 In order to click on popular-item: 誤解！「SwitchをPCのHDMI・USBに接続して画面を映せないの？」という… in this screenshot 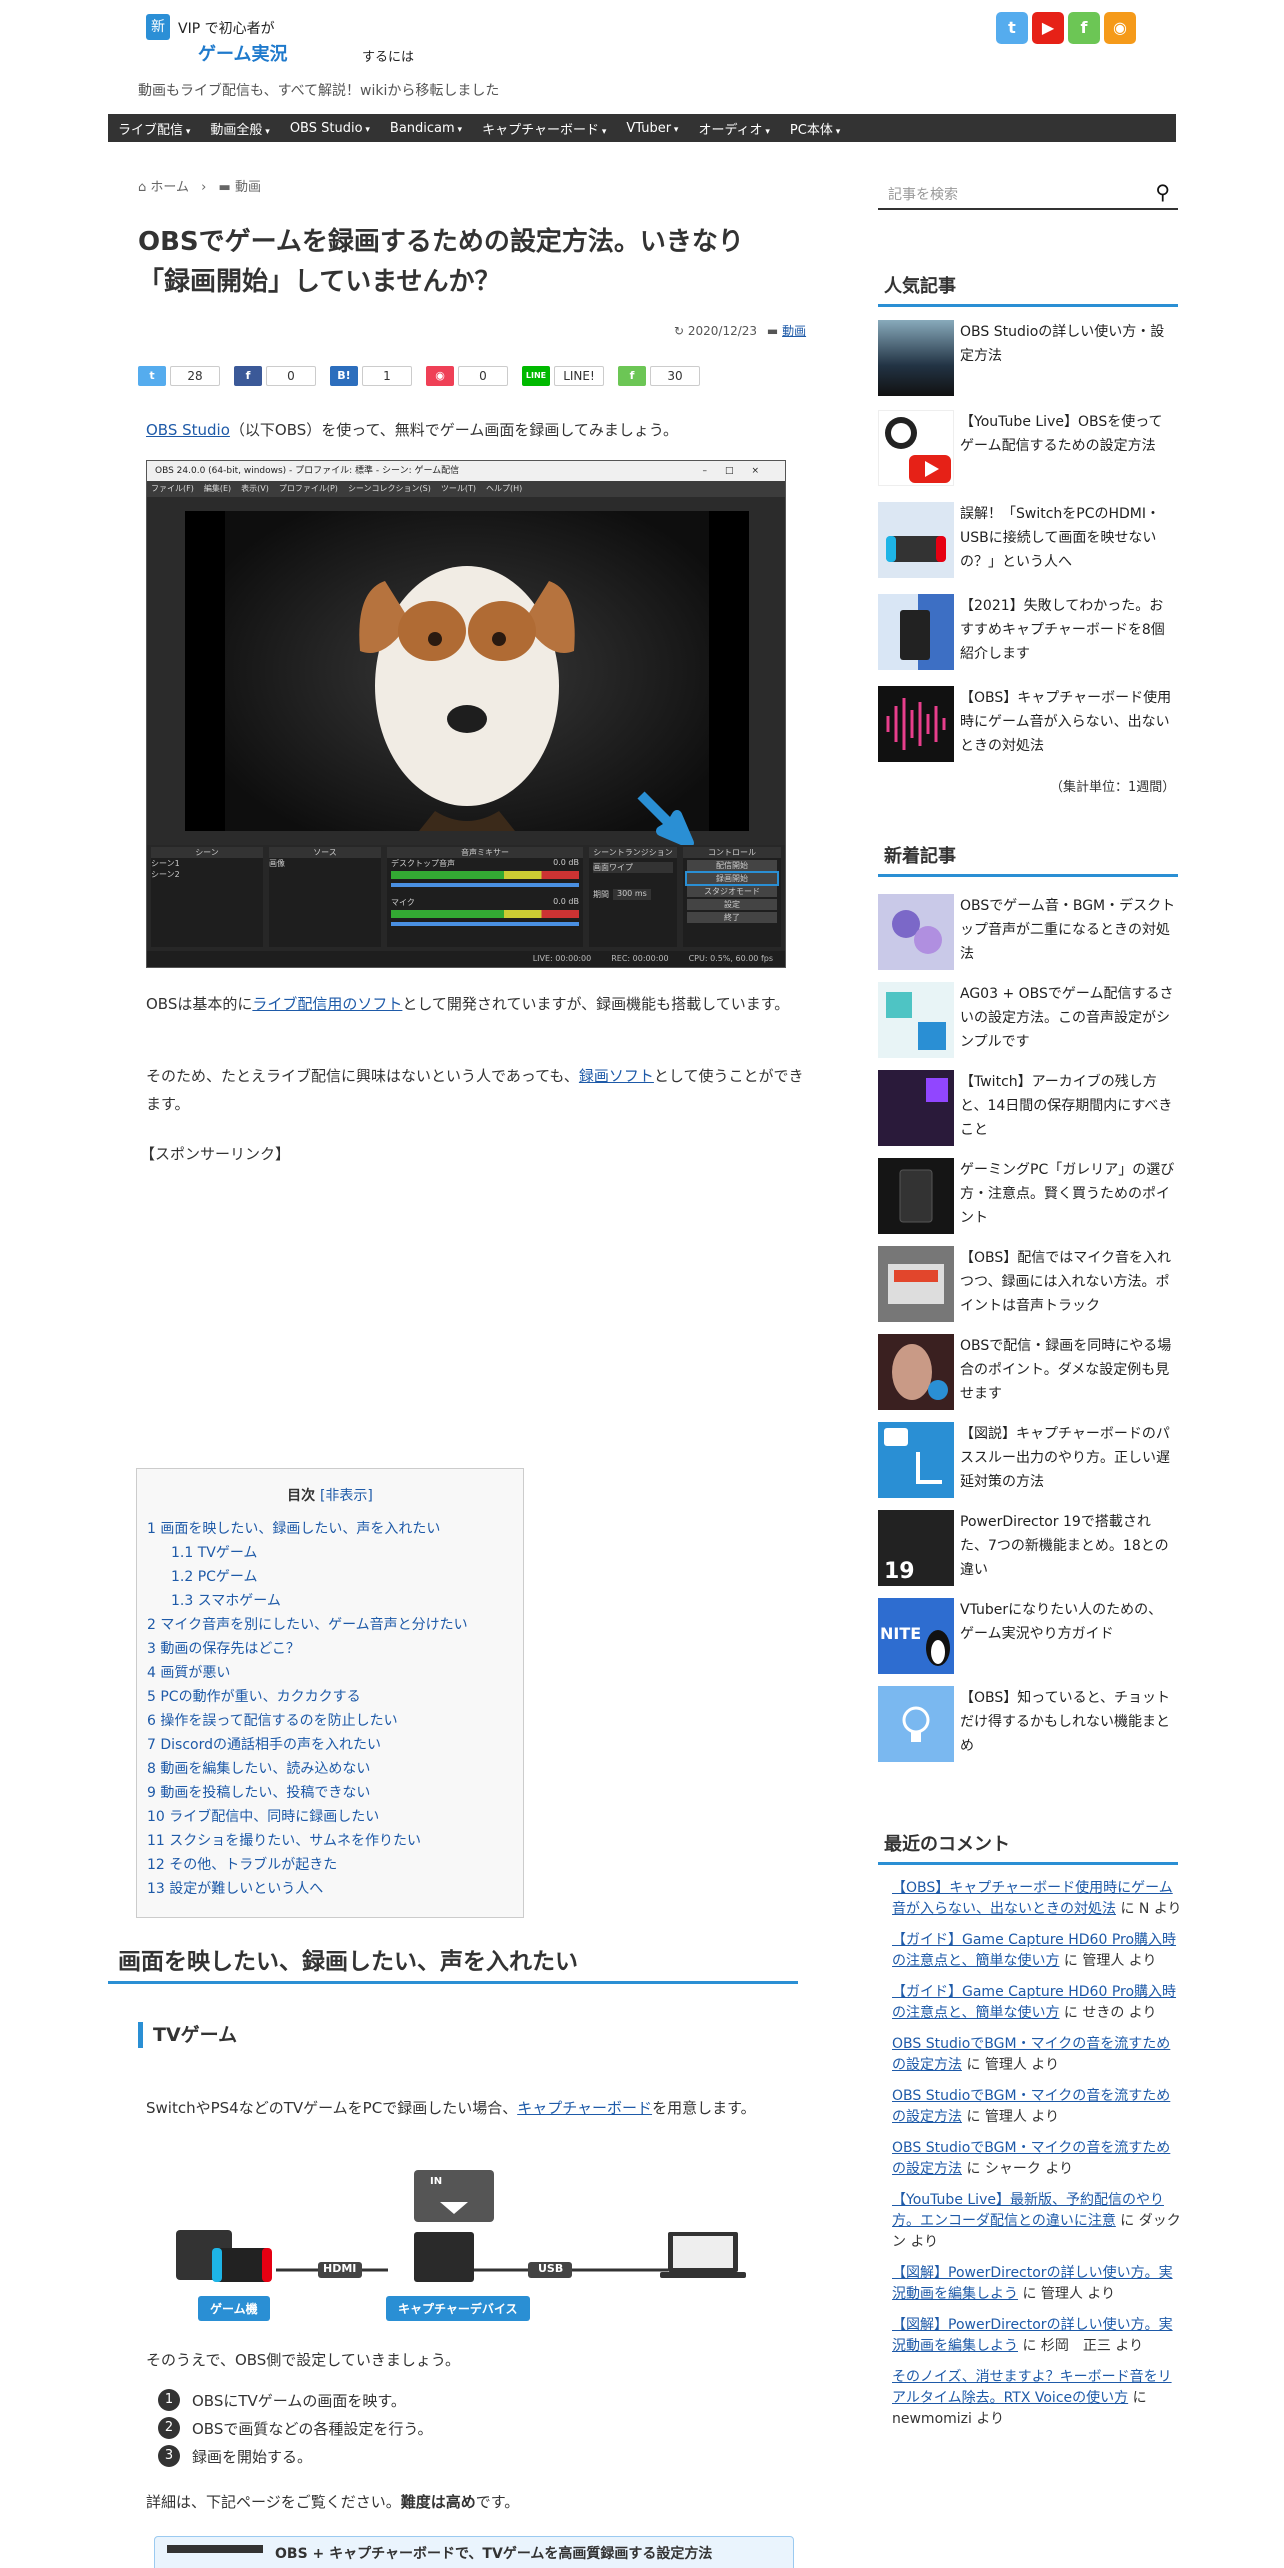, I will do `click(1028, 542)`.